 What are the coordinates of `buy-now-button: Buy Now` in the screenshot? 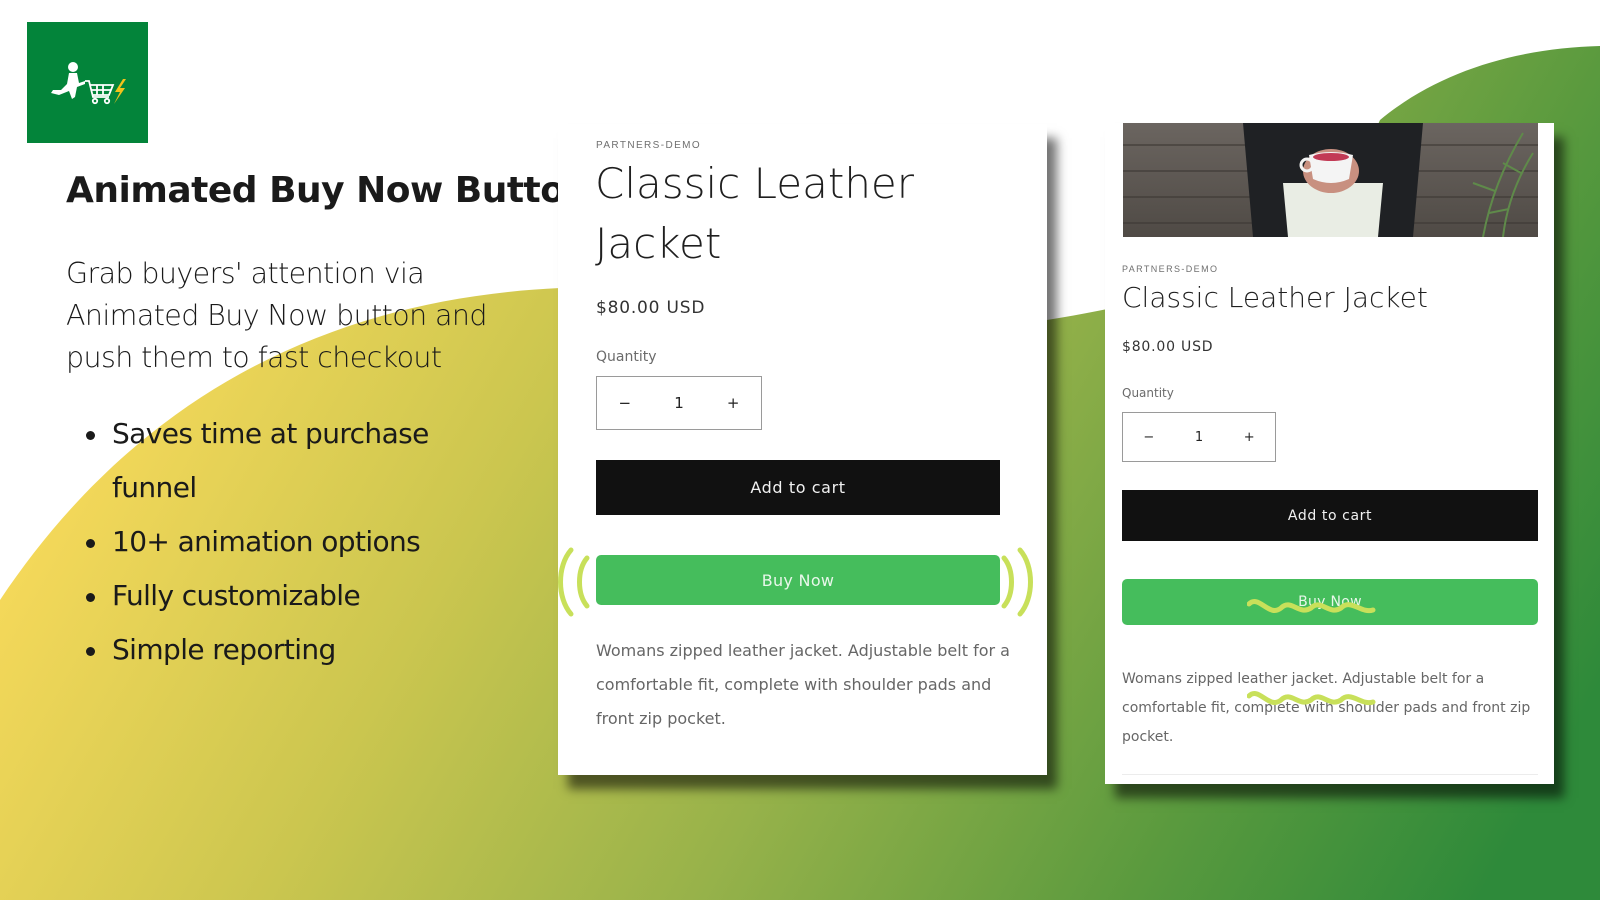 It's located at (798, 580).